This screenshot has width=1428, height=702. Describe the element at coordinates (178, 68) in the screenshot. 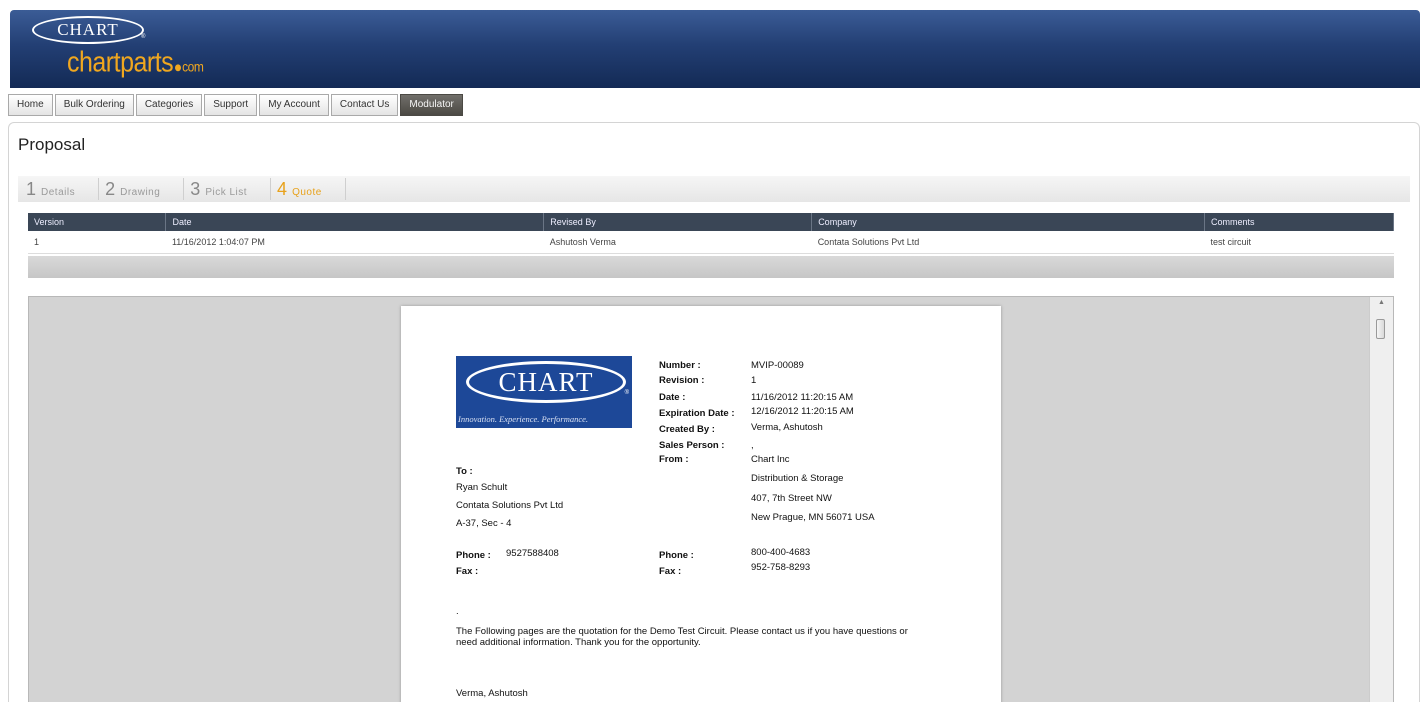

I see `dot-icon` at that location.